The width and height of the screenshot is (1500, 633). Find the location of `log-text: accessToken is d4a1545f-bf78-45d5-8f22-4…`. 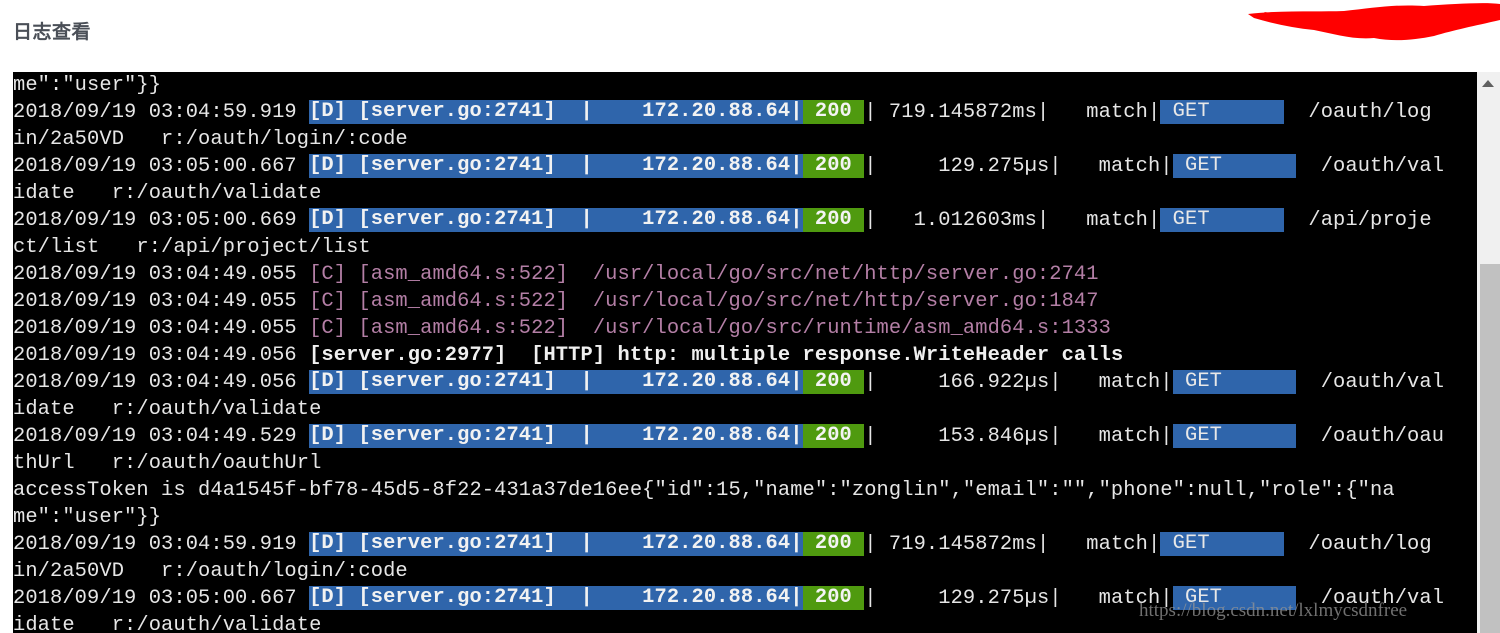

log-text: accessToken is d4a1545f-bf78-45d5-8f22-4… is located at coordinates (704, 490).